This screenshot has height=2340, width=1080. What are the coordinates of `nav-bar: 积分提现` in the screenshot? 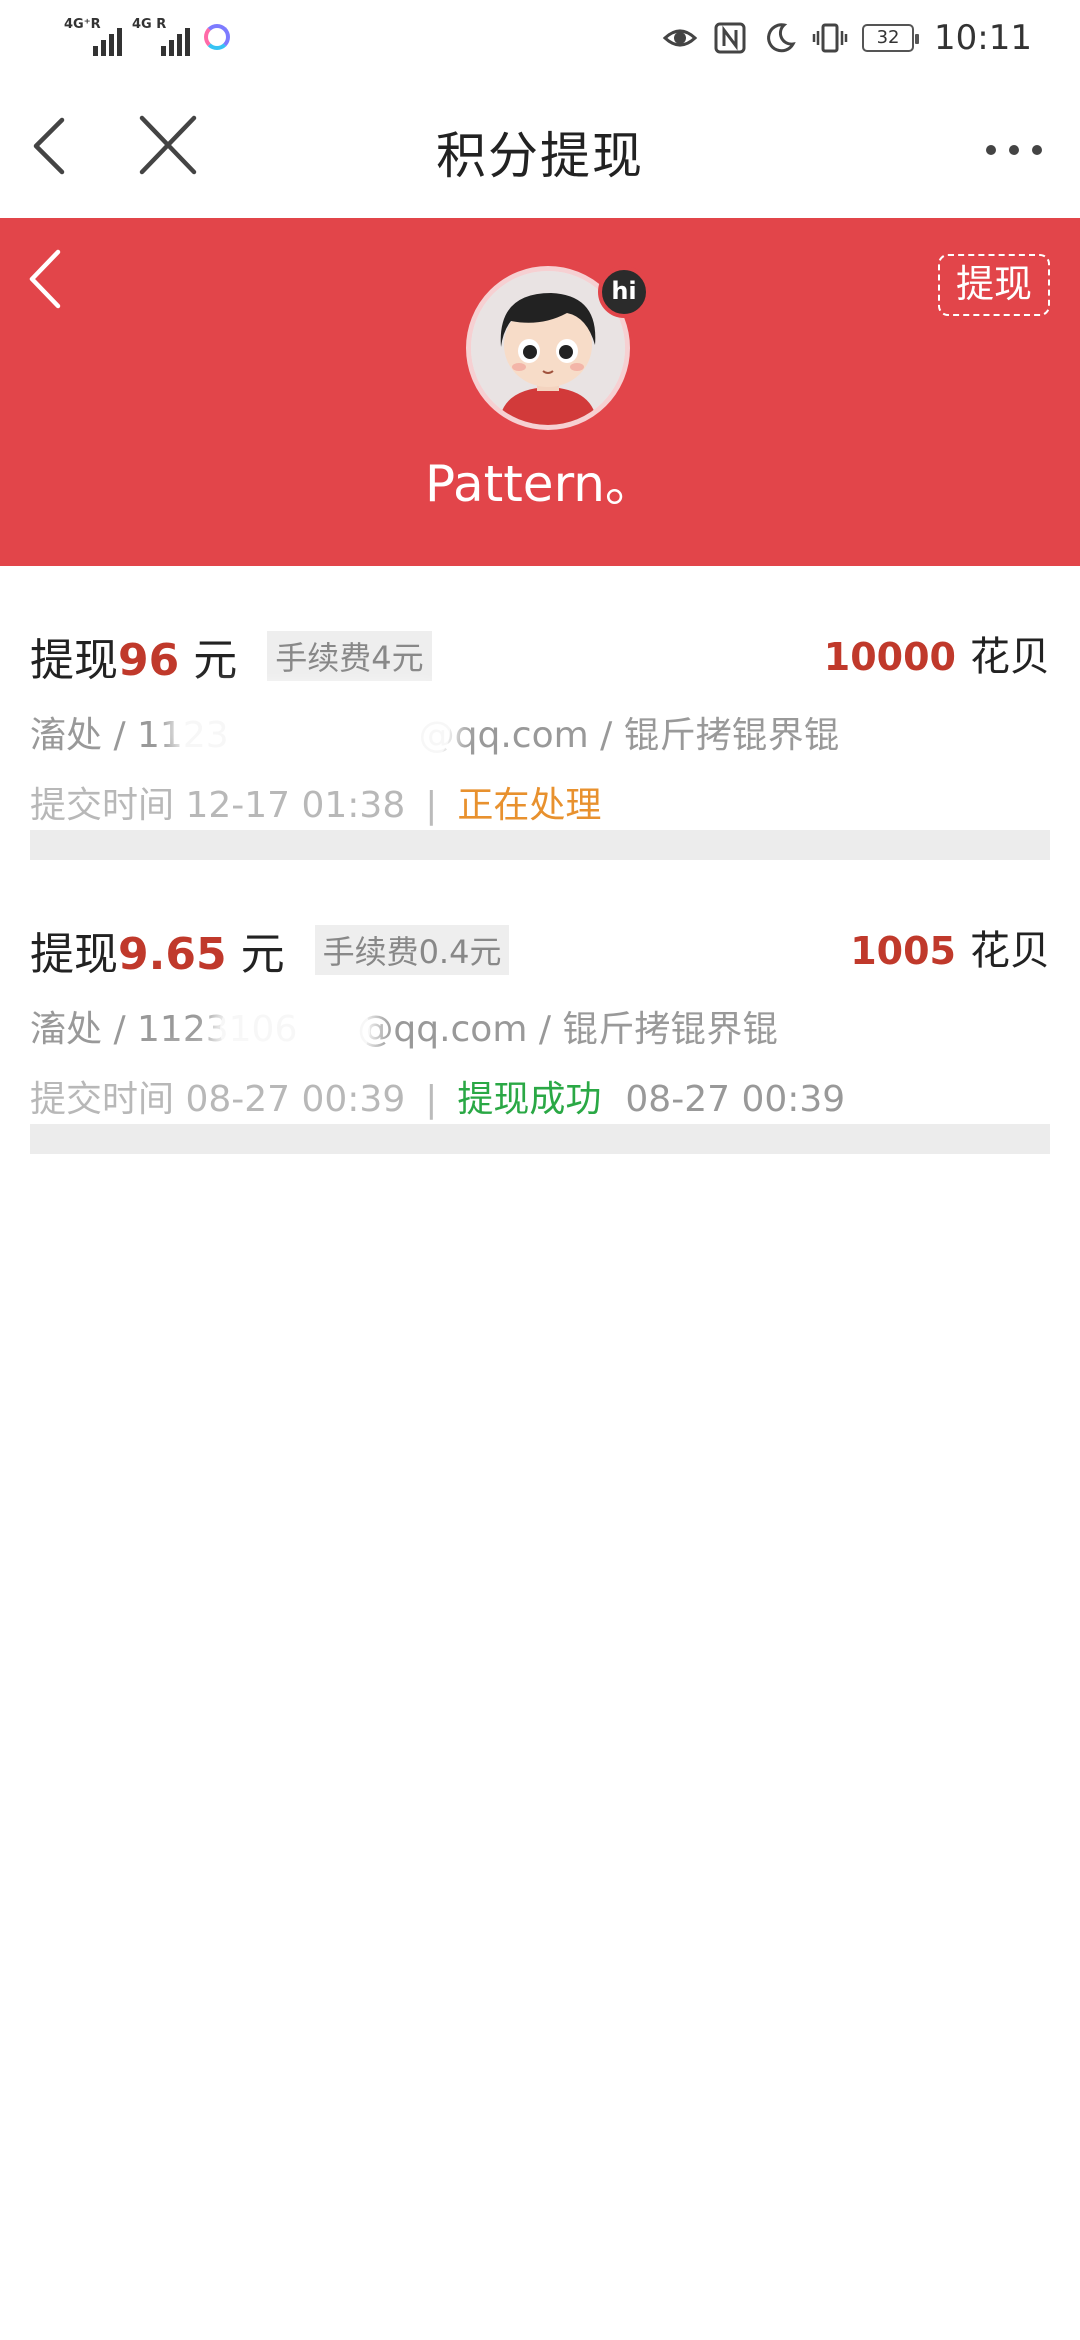 It's located at (540, 147).